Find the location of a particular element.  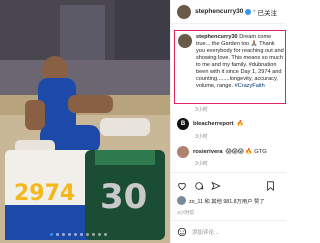

comment-avatar is located at coordinates (183, 152).